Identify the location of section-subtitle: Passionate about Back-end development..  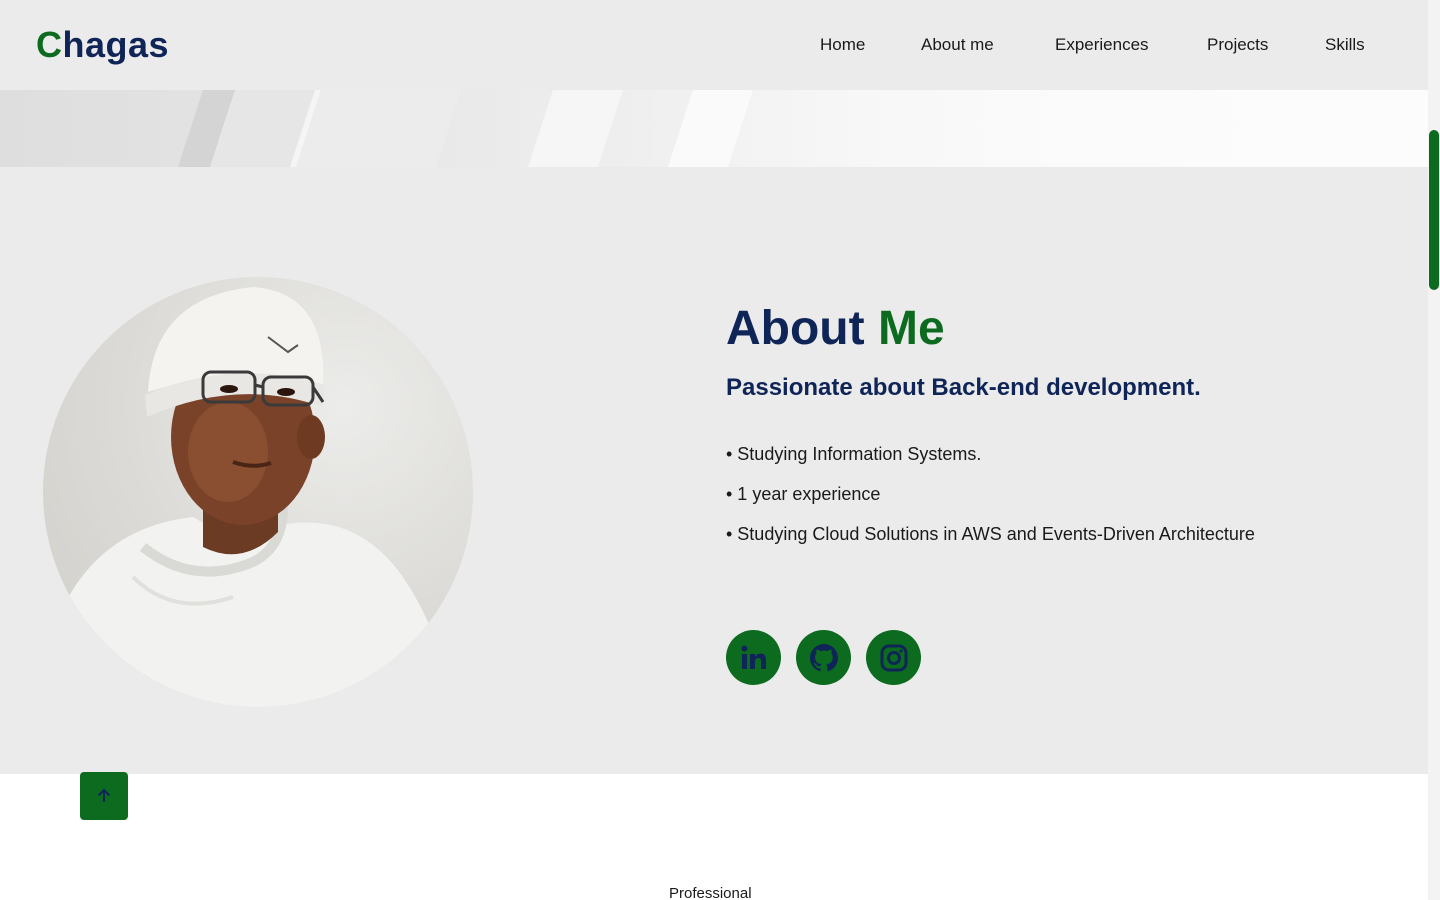
(963, 387).